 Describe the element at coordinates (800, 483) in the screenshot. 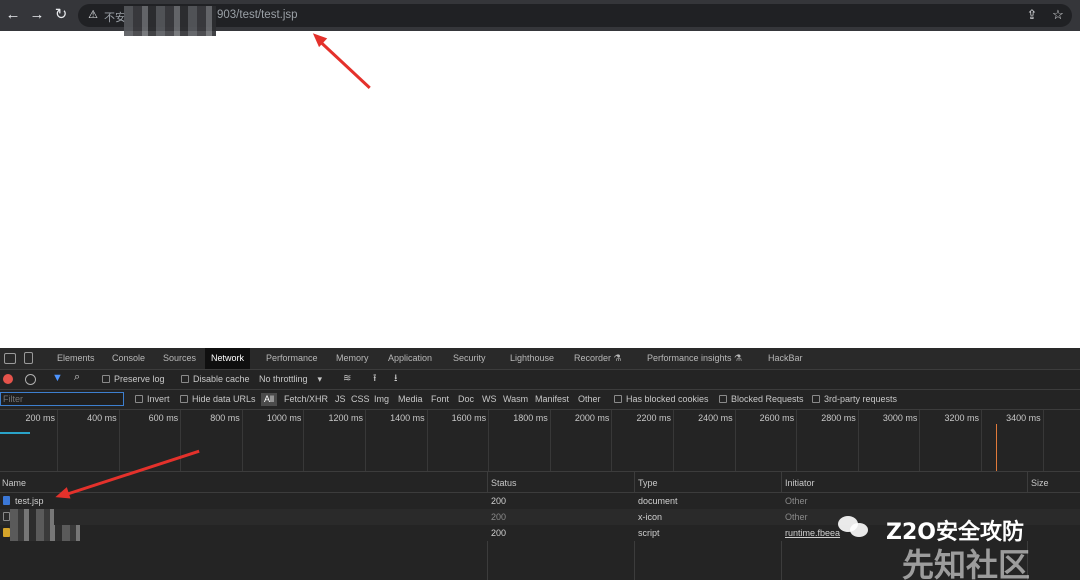

I see `column-initiator: Initiator` at that location.